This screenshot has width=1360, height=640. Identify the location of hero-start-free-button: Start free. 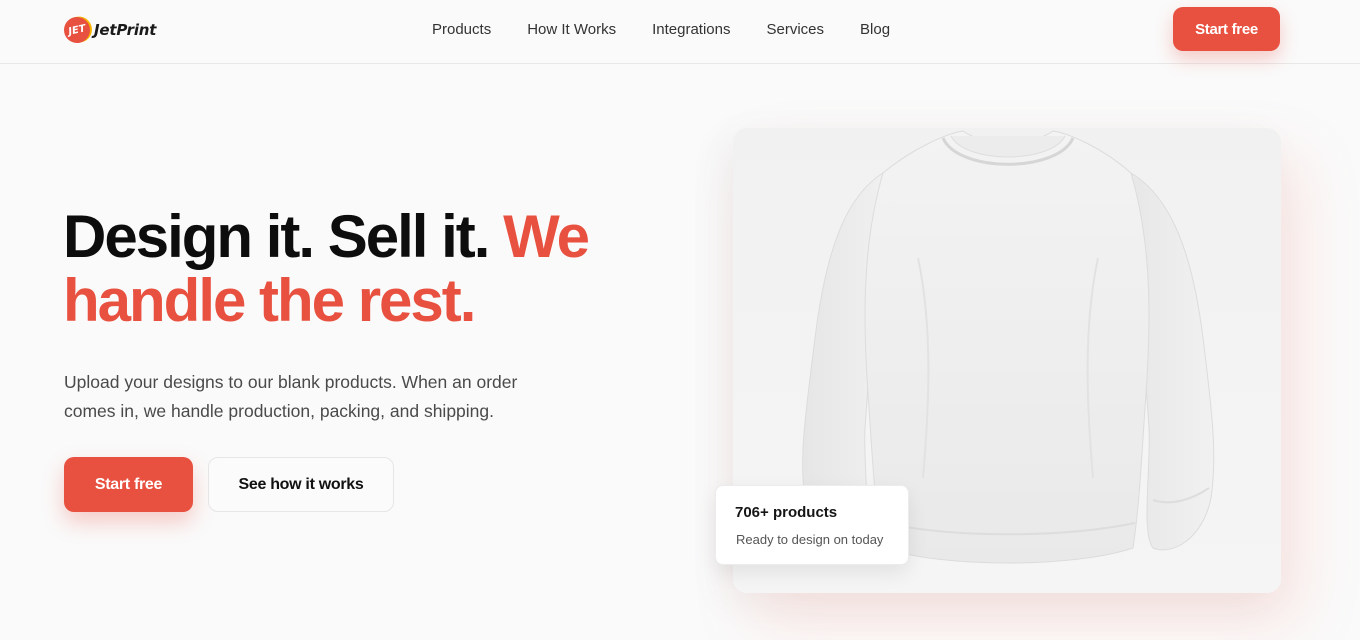
(128, 484).